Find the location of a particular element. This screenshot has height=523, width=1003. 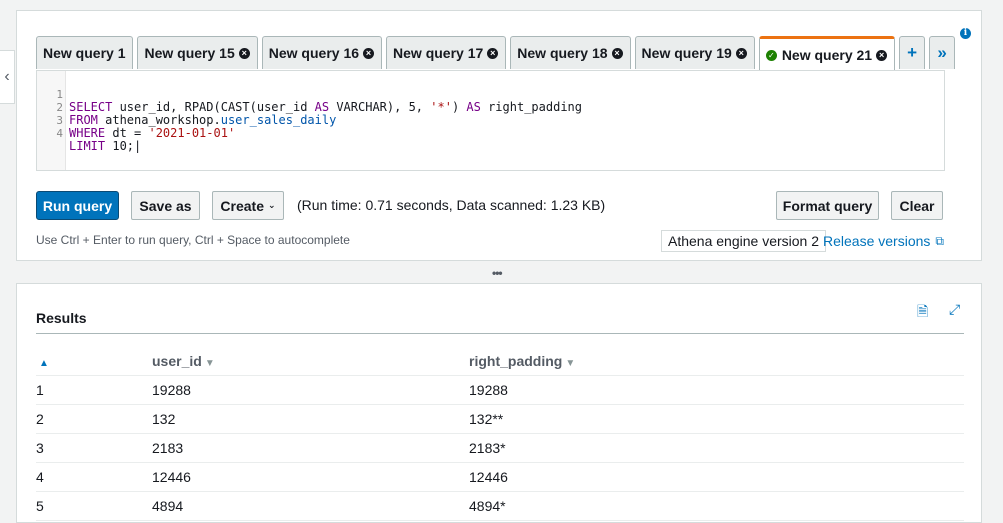

chevron-down-icon: ⌄ is located at coordinates (272, 205).